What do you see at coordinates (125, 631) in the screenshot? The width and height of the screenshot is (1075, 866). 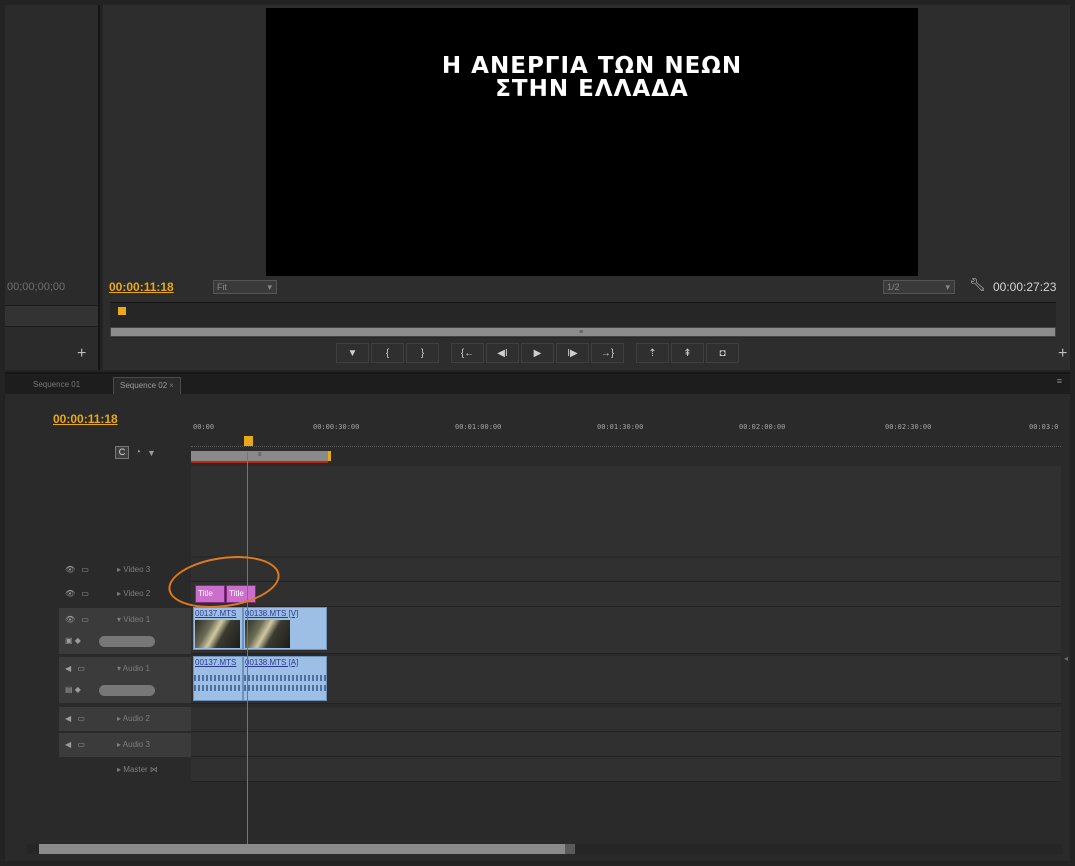 I see `track-header-video-1: 👁︎ ▭ ▾ Video 1 ▣ ◆` at bounding box center [125, 631].